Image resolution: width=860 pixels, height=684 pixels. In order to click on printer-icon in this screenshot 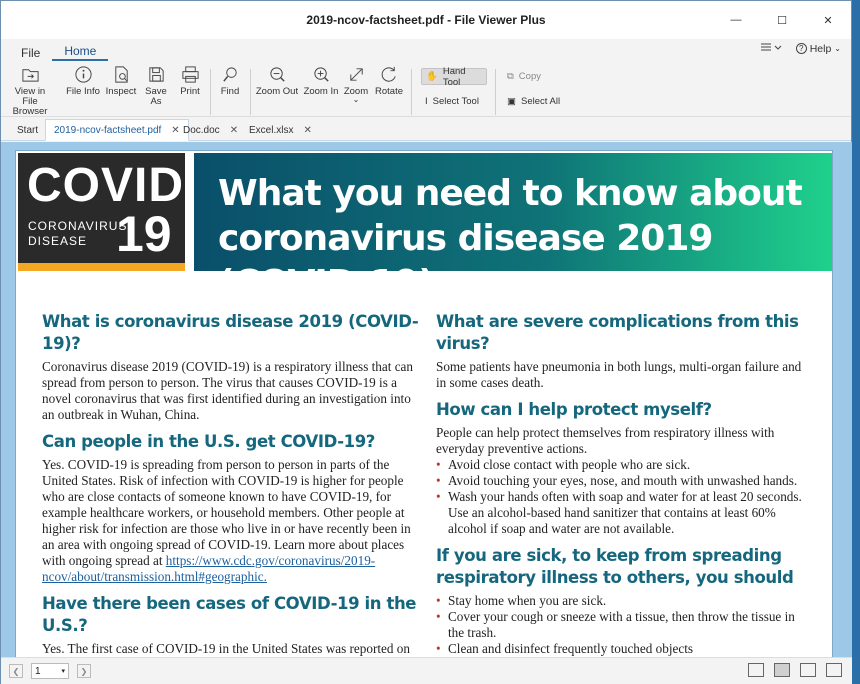, I will do `click(190, 74)`.